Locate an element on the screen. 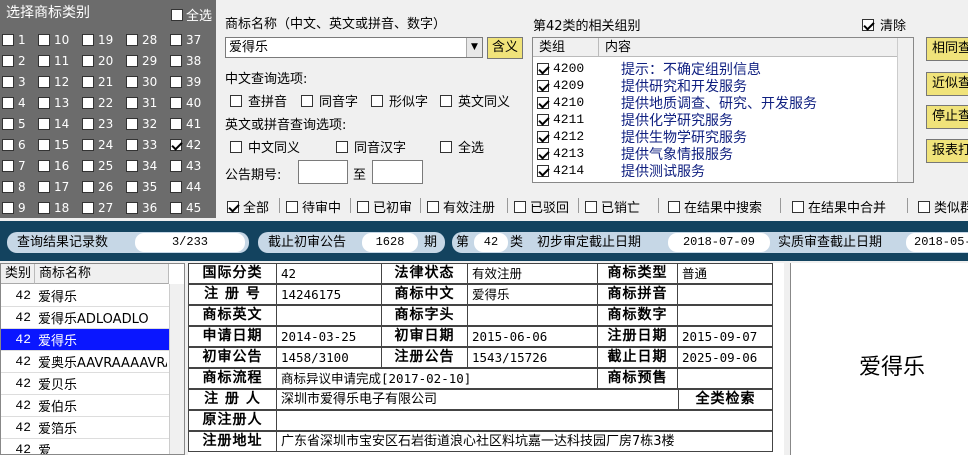 The width and height of the screenshot is (968, 455). class-23-checkbox: 23 is located at coordinates (103, 123).